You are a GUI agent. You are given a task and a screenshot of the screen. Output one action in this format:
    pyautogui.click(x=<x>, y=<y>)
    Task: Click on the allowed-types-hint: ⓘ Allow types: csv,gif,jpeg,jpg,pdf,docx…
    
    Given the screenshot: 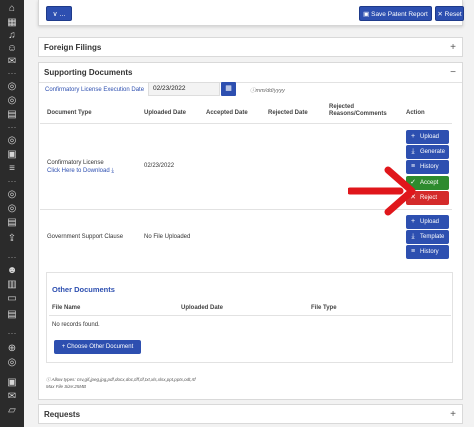 What is the action you would take?
    pyautogui.click(x=121, y=379)
    